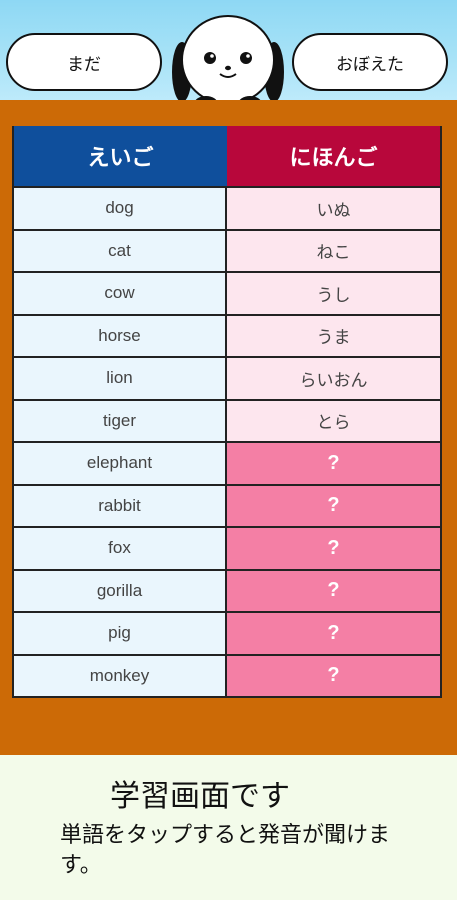 This screenshot has height=900, width=457. What do you see at coordinates (120, 548) in the screenshot?
I see `word-english-cell: fox` at bounding box center [120, 548].